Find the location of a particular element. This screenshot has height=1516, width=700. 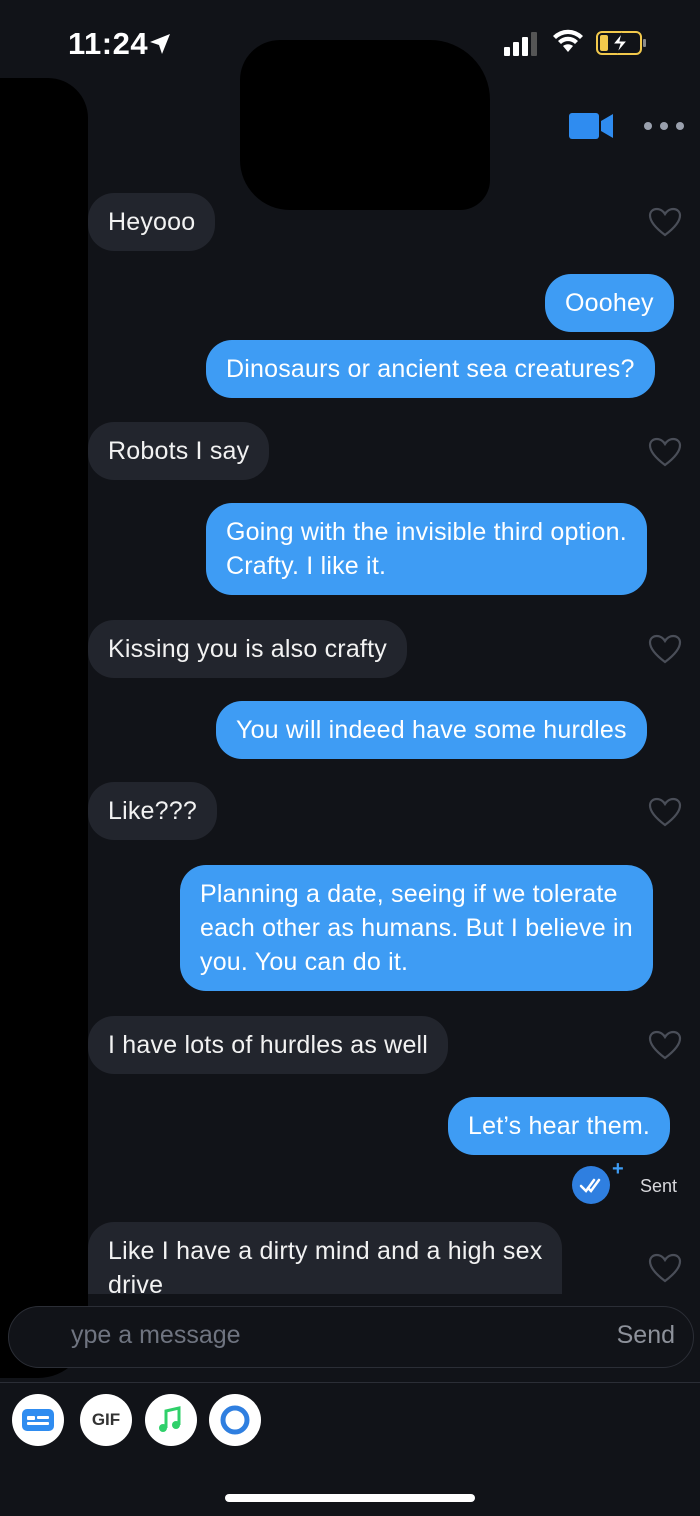

gif-label: GIF is located at coordinates (106, 1419).